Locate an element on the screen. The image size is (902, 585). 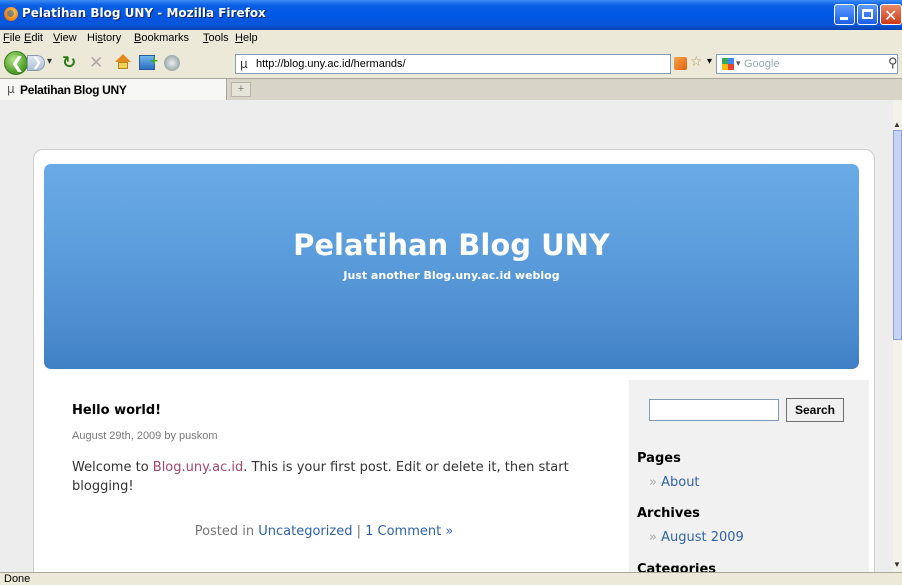
post-date: August 29th, 2009 by puskom is located at coordinates (145, 436).